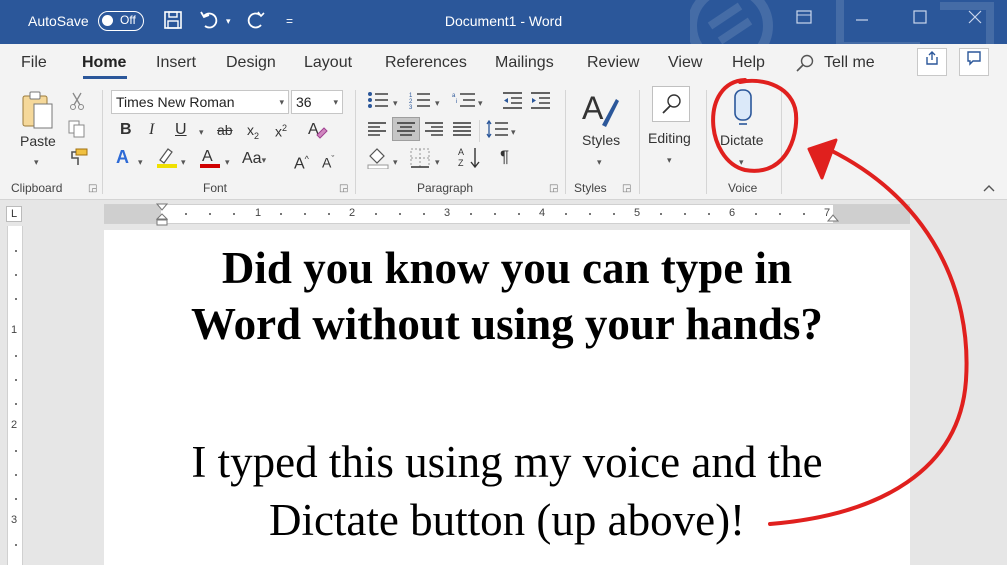 The width and height of the screenshot is (1007, 565). What do you see at coordinates (78, 159) in the screenshot?
I see `format-painter-icon` at bounding box center [78, 159].